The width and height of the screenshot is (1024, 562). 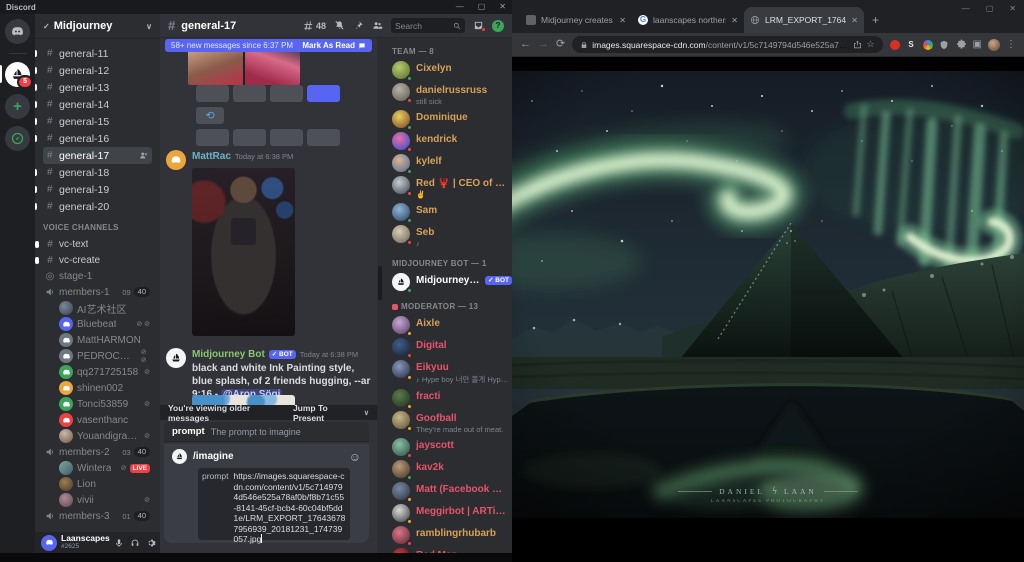 What do you see at coordinates (451, 282) in the screenshot?
I see `member-row: Midjourney Bot ✓ BOT` at bounding box center [451, 282].